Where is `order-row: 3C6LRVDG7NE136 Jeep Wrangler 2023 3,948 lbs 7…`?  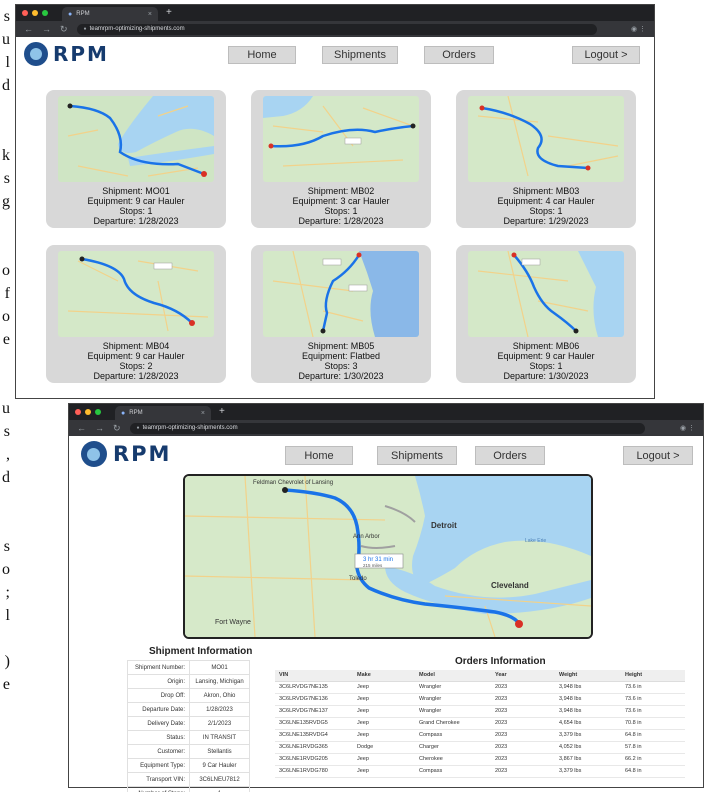 order-row: 3C6LRVDG7NE136 Jeep Wrangler 2023 3,948 lbs 7… is located at coordinates (480, 699).